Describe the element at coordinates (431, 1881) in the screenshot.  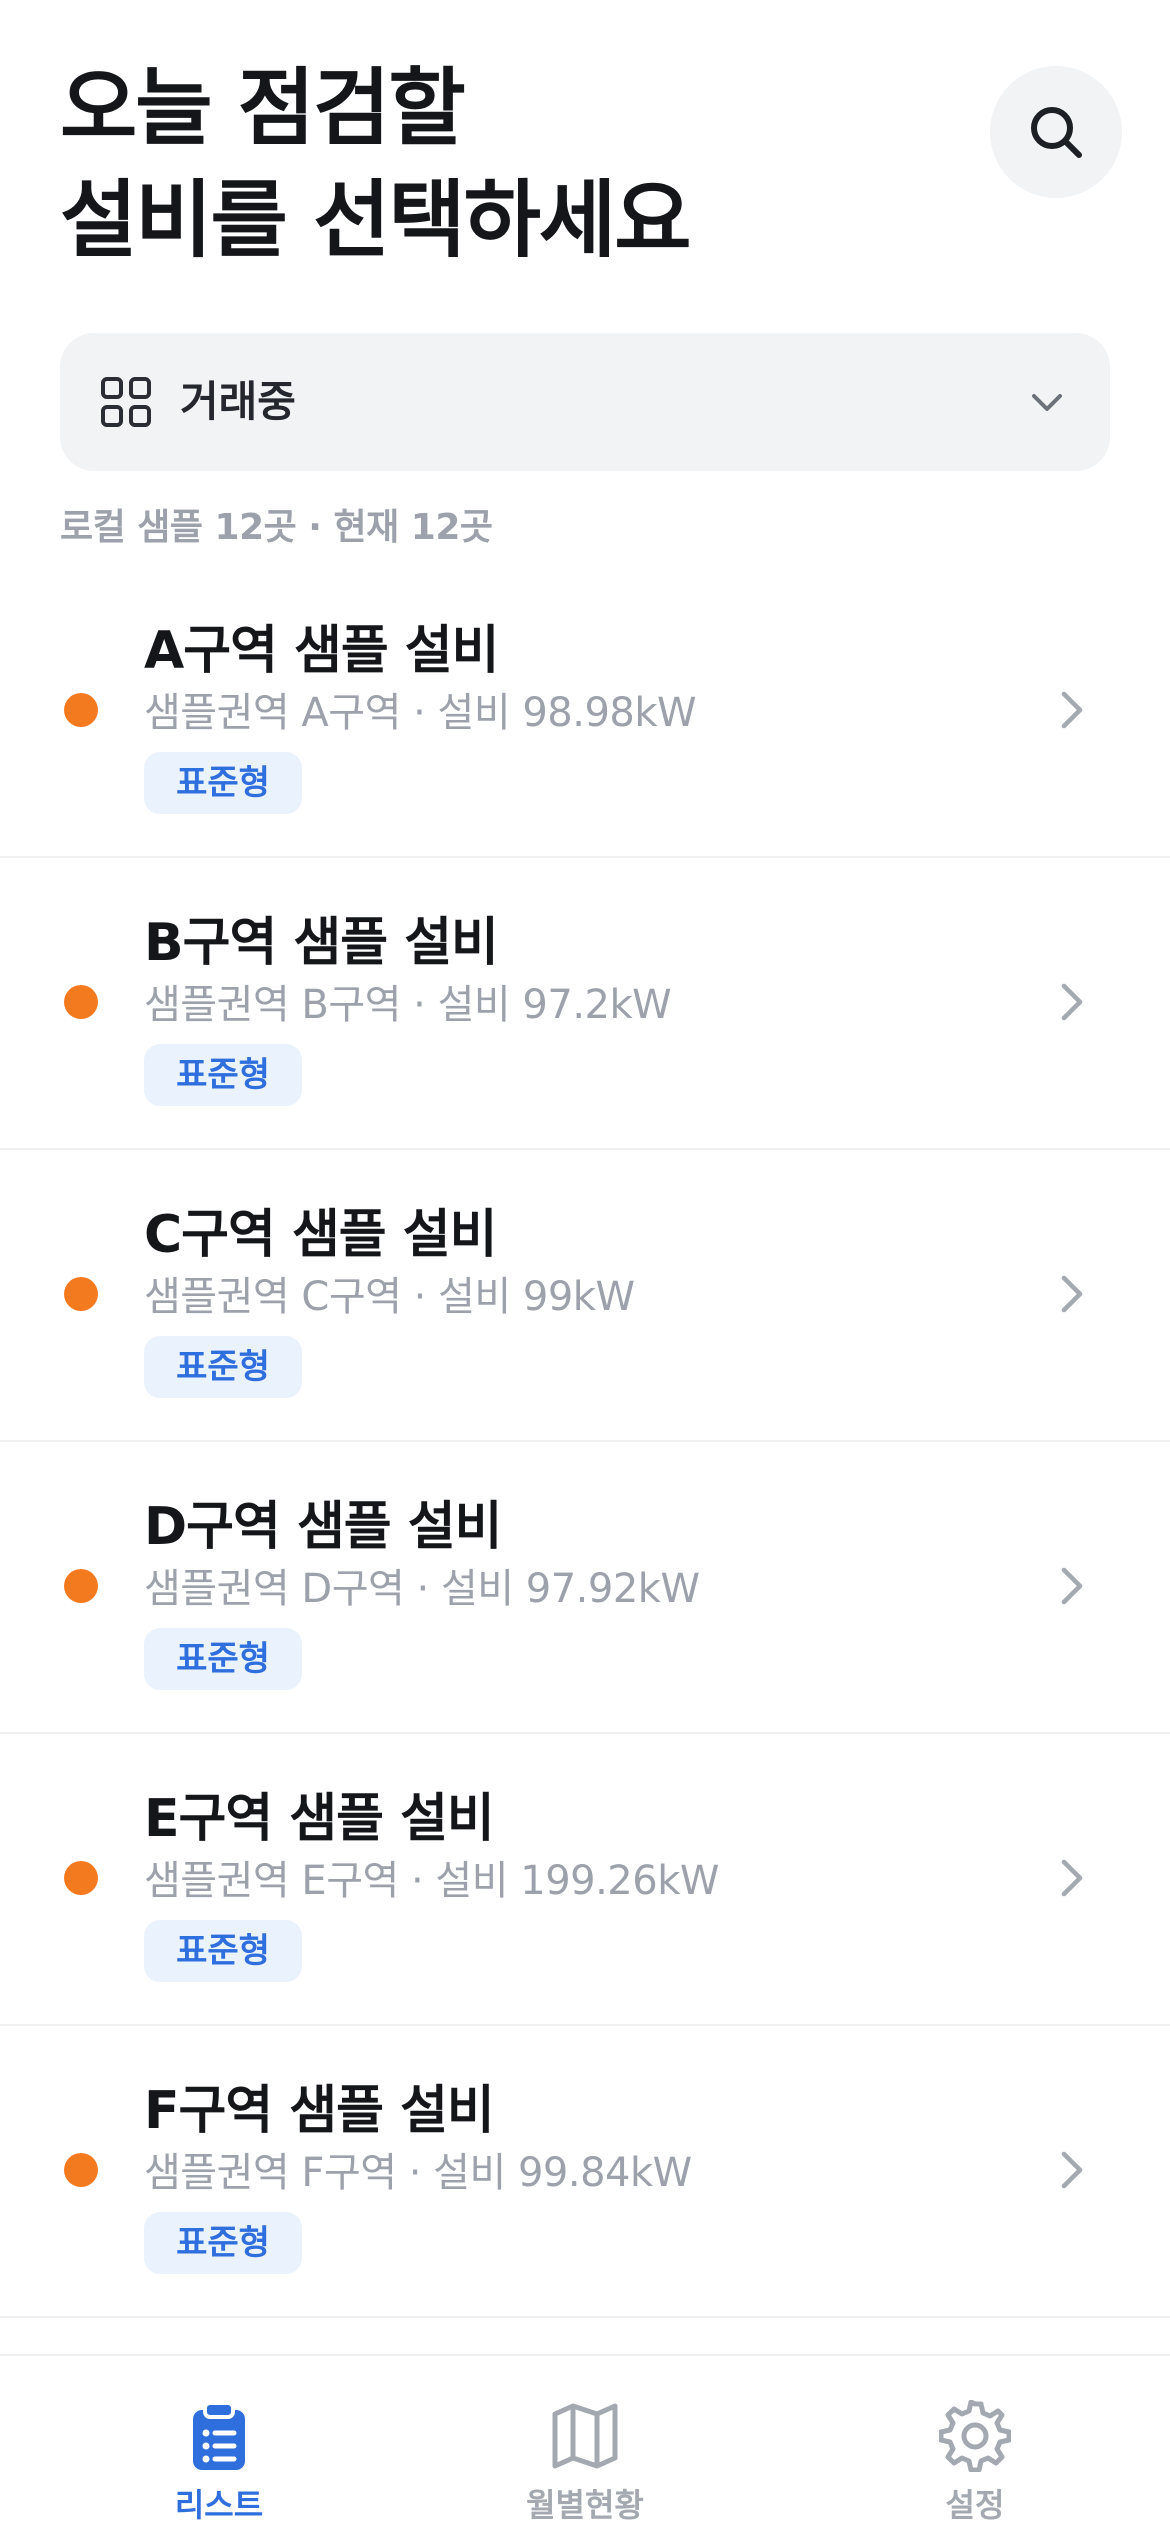
I see `facility-subtitle: 샘플권역 E구역 · 설비 199.26kW` at that location.